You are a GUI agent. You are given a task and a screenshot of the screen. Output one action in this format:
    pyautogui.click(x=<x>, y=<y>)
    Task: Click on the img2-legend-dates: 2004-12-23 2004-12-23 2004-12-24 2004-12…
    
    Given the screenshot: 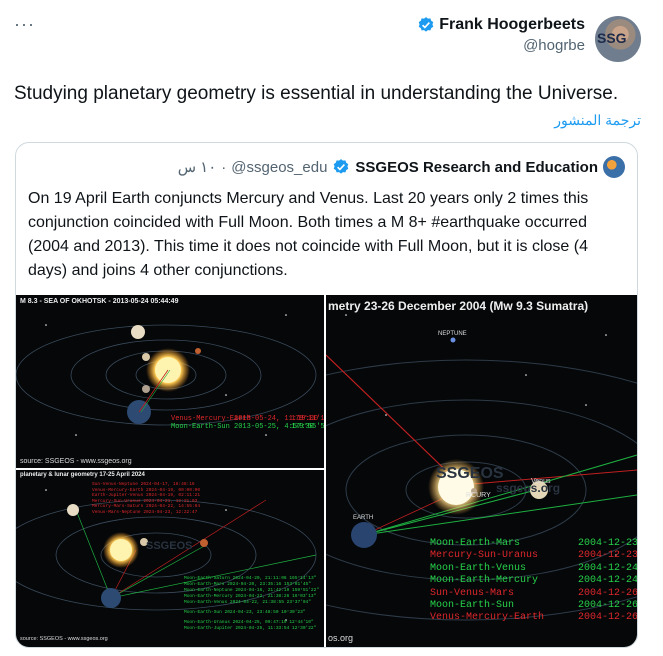 What is the action you would take?
    pyautogui.click(x=607, y=581)
    